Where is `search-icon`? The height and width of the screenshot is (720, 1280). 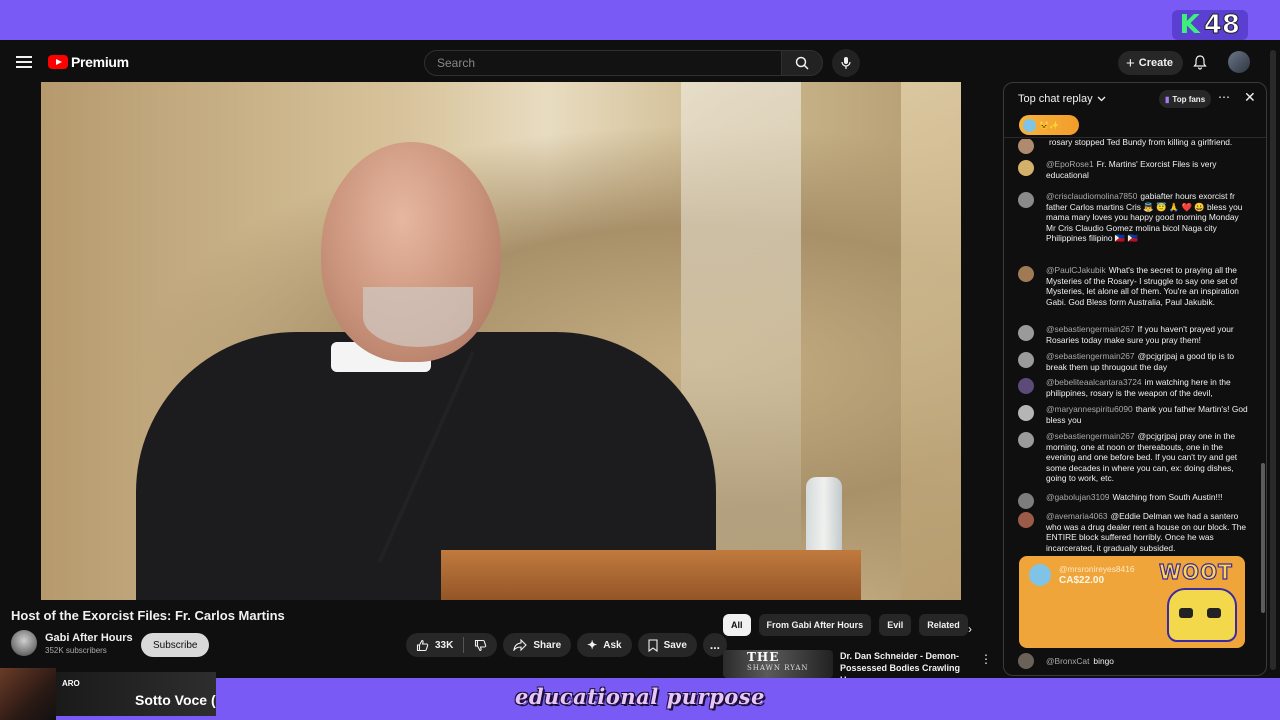 search-icon is located at coordinates (802, 63).